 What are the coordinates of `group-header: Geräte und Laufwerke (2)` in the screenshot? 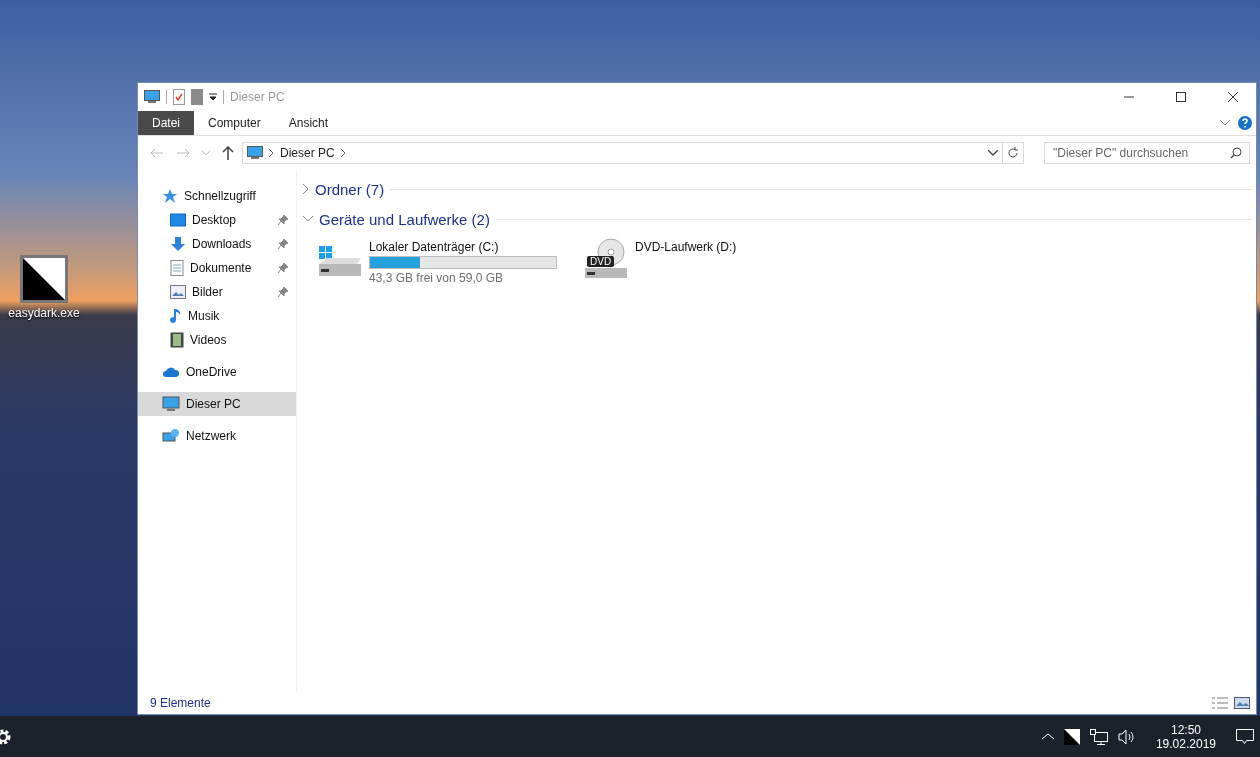 It's located at (404, 219).